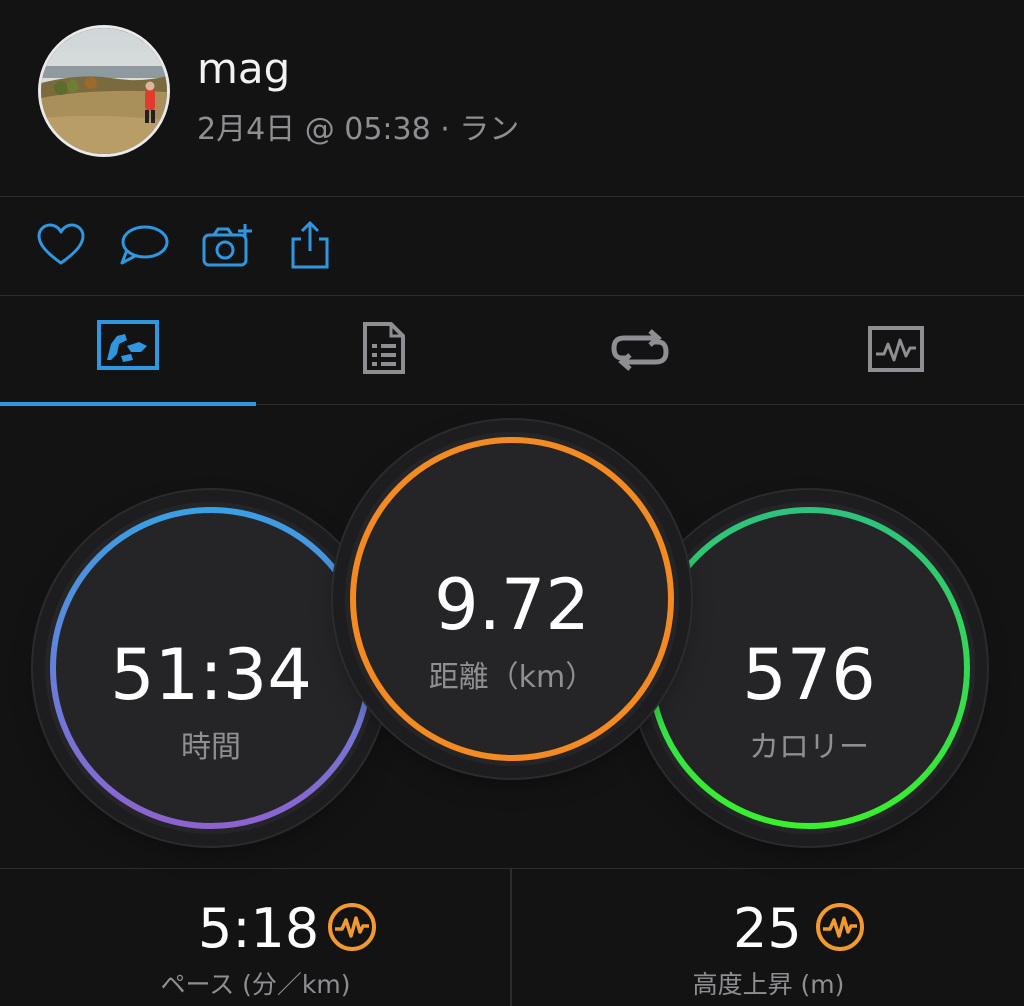  I want to click on tab-stats, so click(384, 350).